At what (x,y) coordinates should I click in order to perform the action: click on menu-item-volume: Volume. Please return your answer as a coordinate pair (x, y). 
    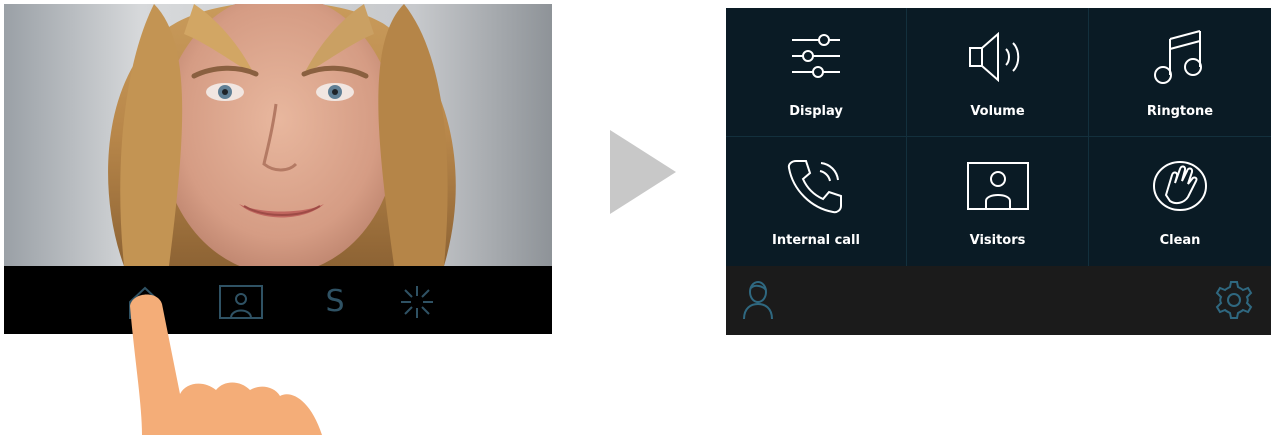
    Looking at the image, I should click on (998, 72).